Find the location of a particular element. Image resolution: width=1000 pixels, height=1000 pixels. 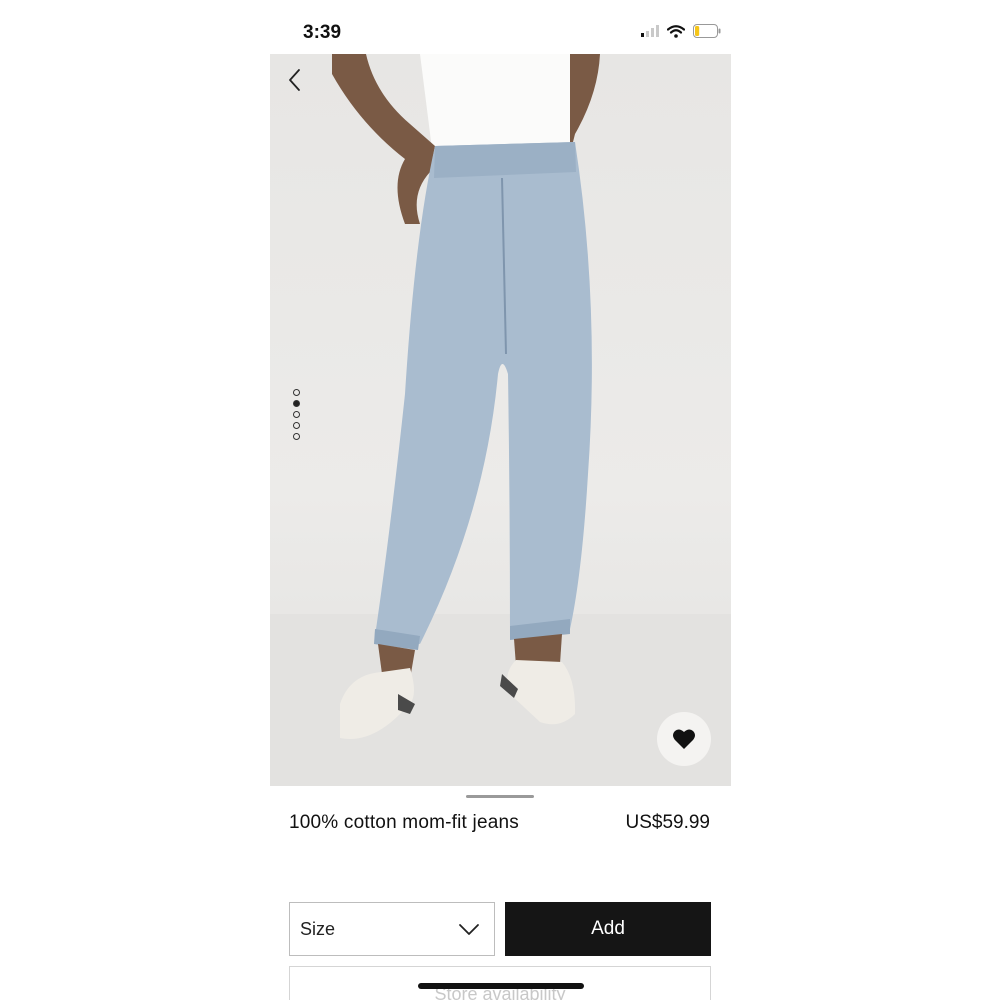

size-dropdown: Size is located at coordinates (392, 929).